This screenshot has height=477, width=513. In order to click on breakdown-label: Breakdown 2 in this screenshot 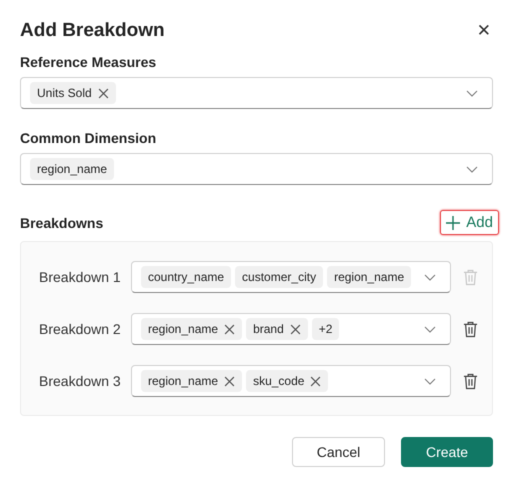, I will do `click(80, 329)`.